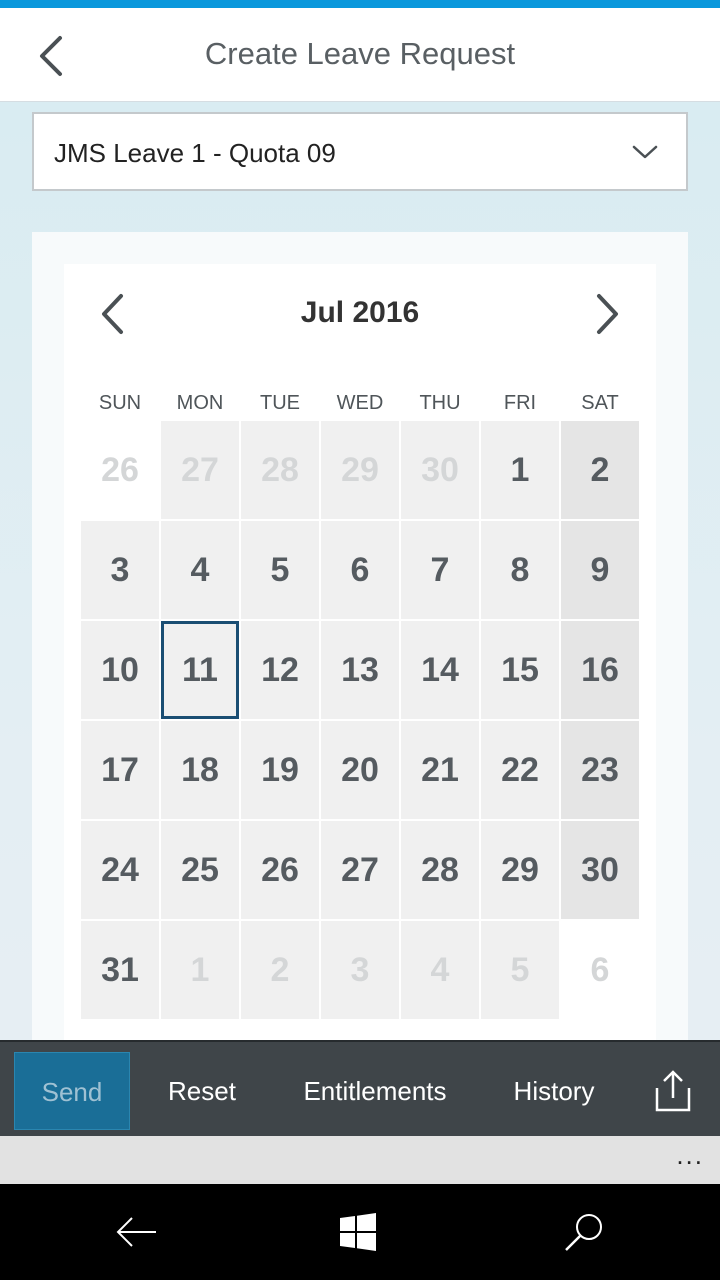 The width and height of the screenshot is (720, 1280). I want to click on nav-search-button, so click(584, 1232).